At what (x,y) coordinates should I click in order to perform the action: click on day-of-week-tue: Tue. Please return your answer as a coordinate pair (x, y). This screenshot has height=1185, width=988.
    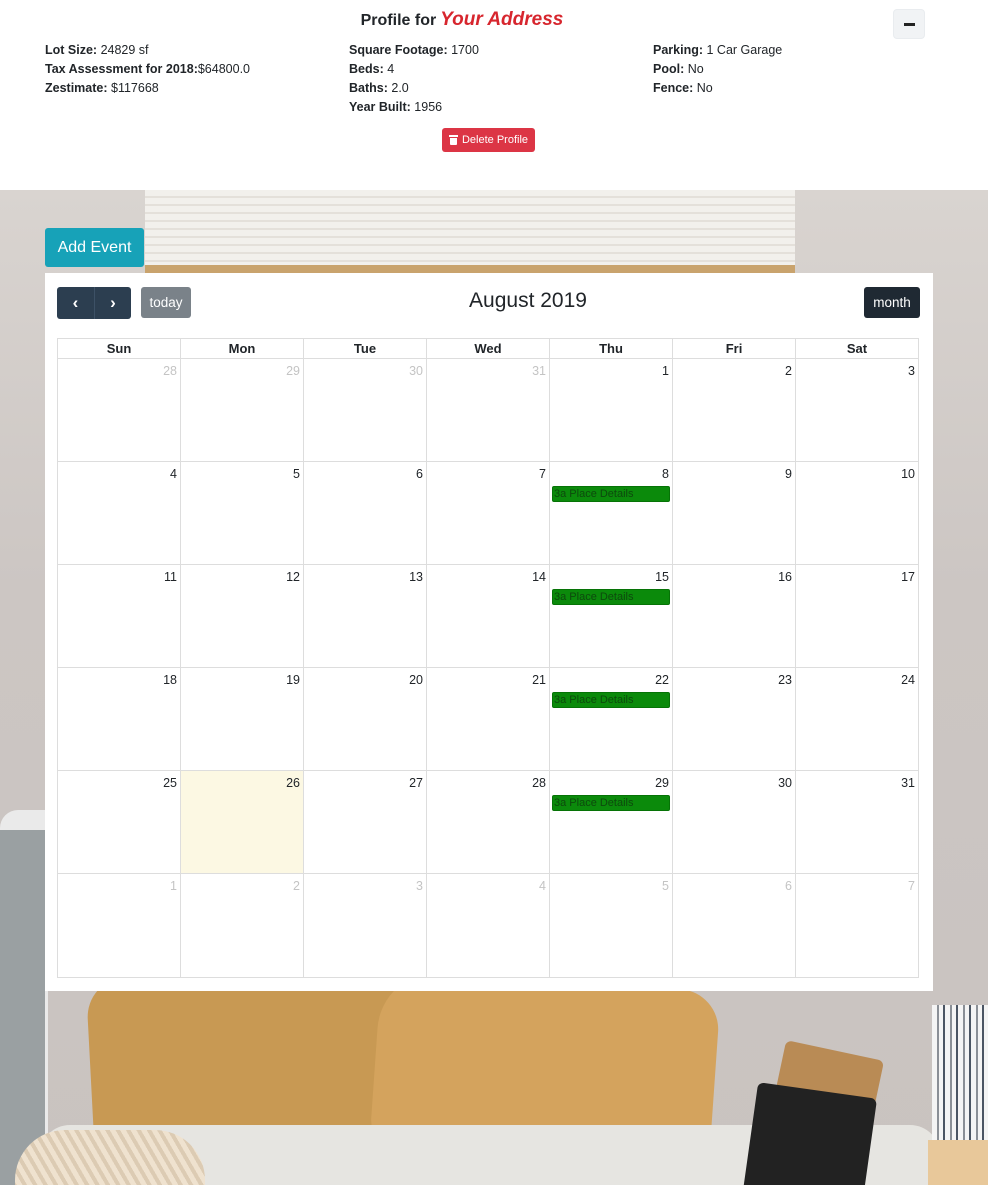
    Looking at the image, I should click on (365, 348).